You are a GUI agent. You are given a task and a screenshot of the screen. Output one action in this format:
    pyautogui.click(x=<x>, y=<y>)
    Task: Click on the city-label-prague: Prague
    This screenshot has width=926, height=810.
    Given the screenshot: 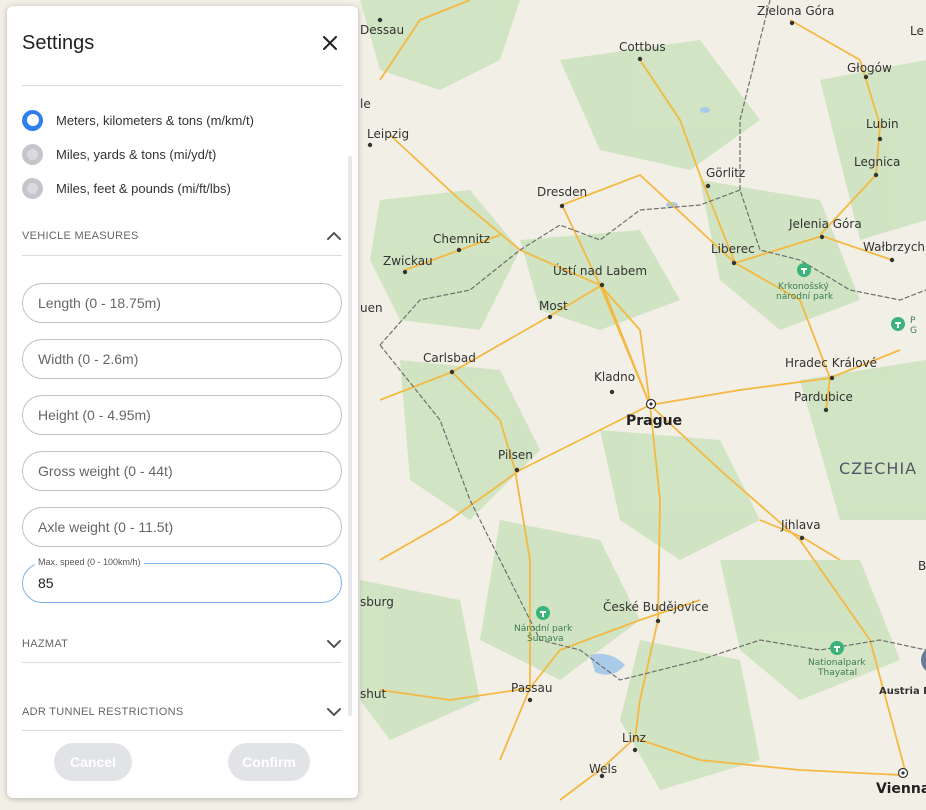 What is the action you would take?
    pyautogui.click(x=654, y=421)
    